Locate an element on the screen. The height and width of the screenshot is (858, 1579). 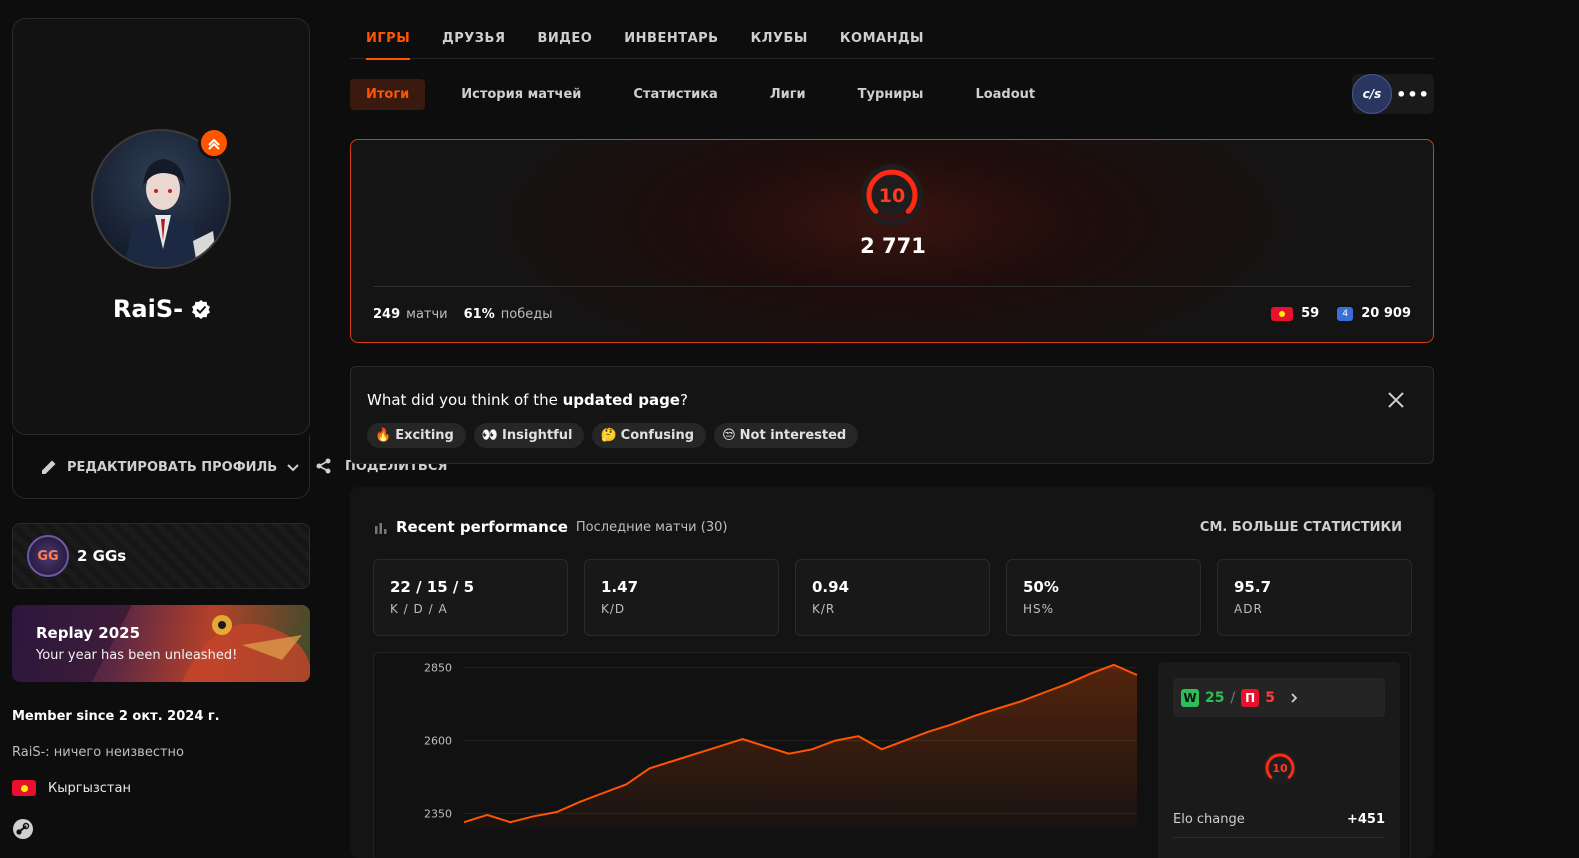
feedback-option-not-interested: 😒 Not interested is located at coordinates (786, 435).